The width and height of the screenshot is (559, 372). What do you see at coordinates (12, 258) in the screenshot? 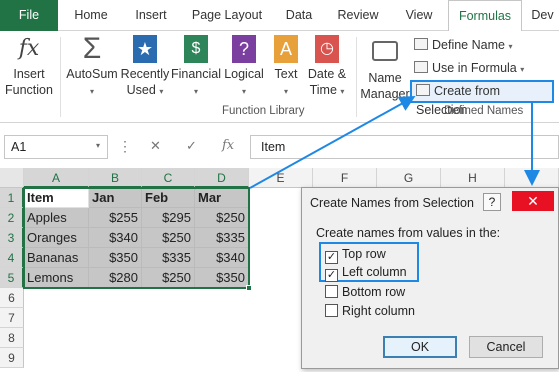
I see `row-header: 4` at bounding box center [12, 258].